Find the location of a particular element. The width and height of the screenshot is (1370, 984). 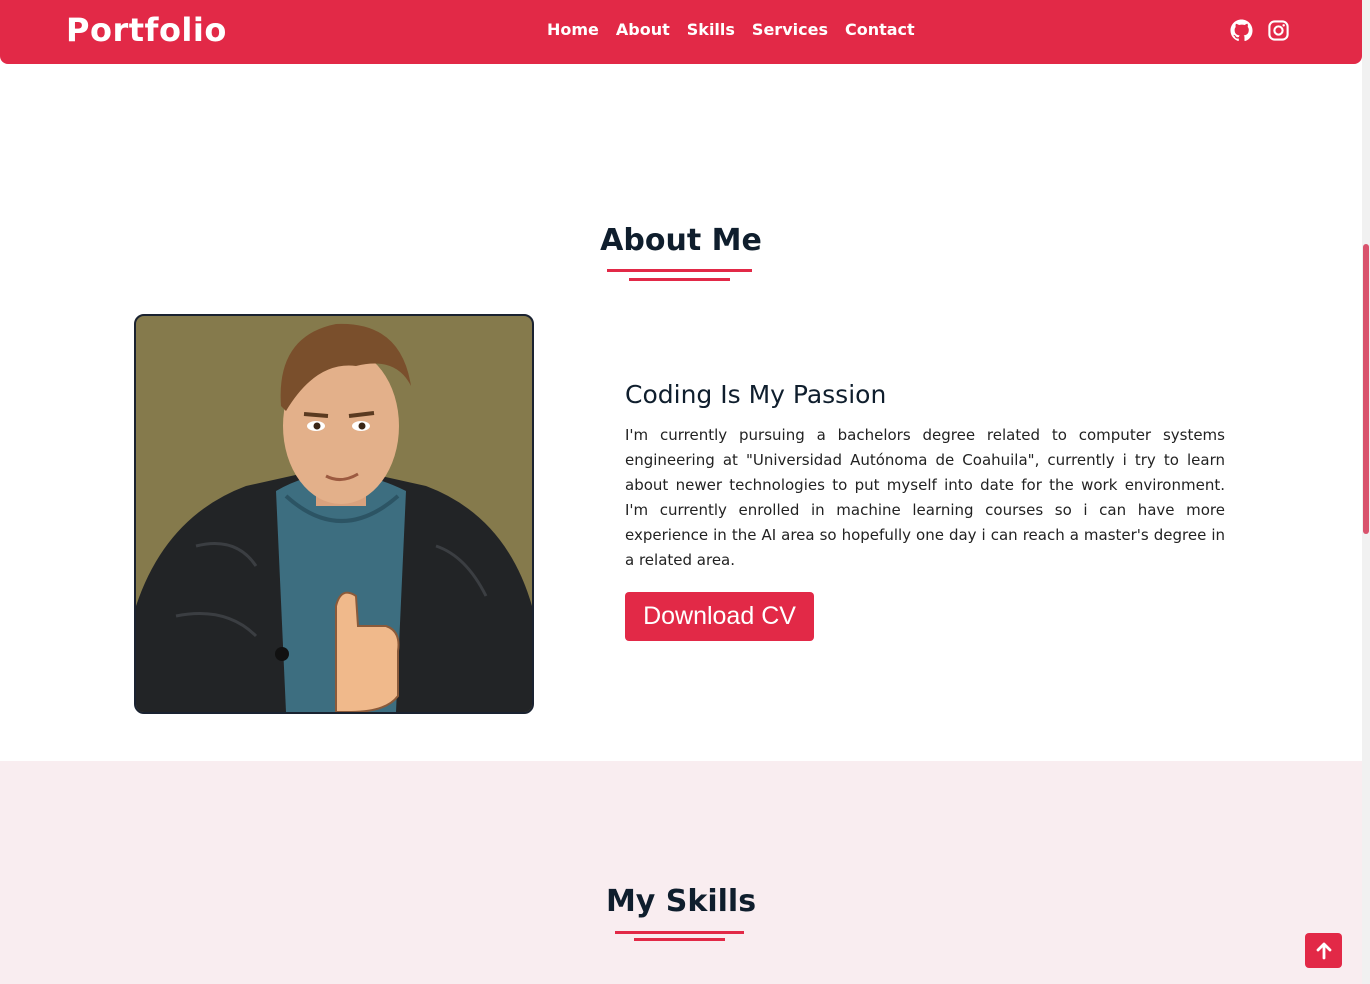

nav-link-about: About is located at coordinates (643, 29).